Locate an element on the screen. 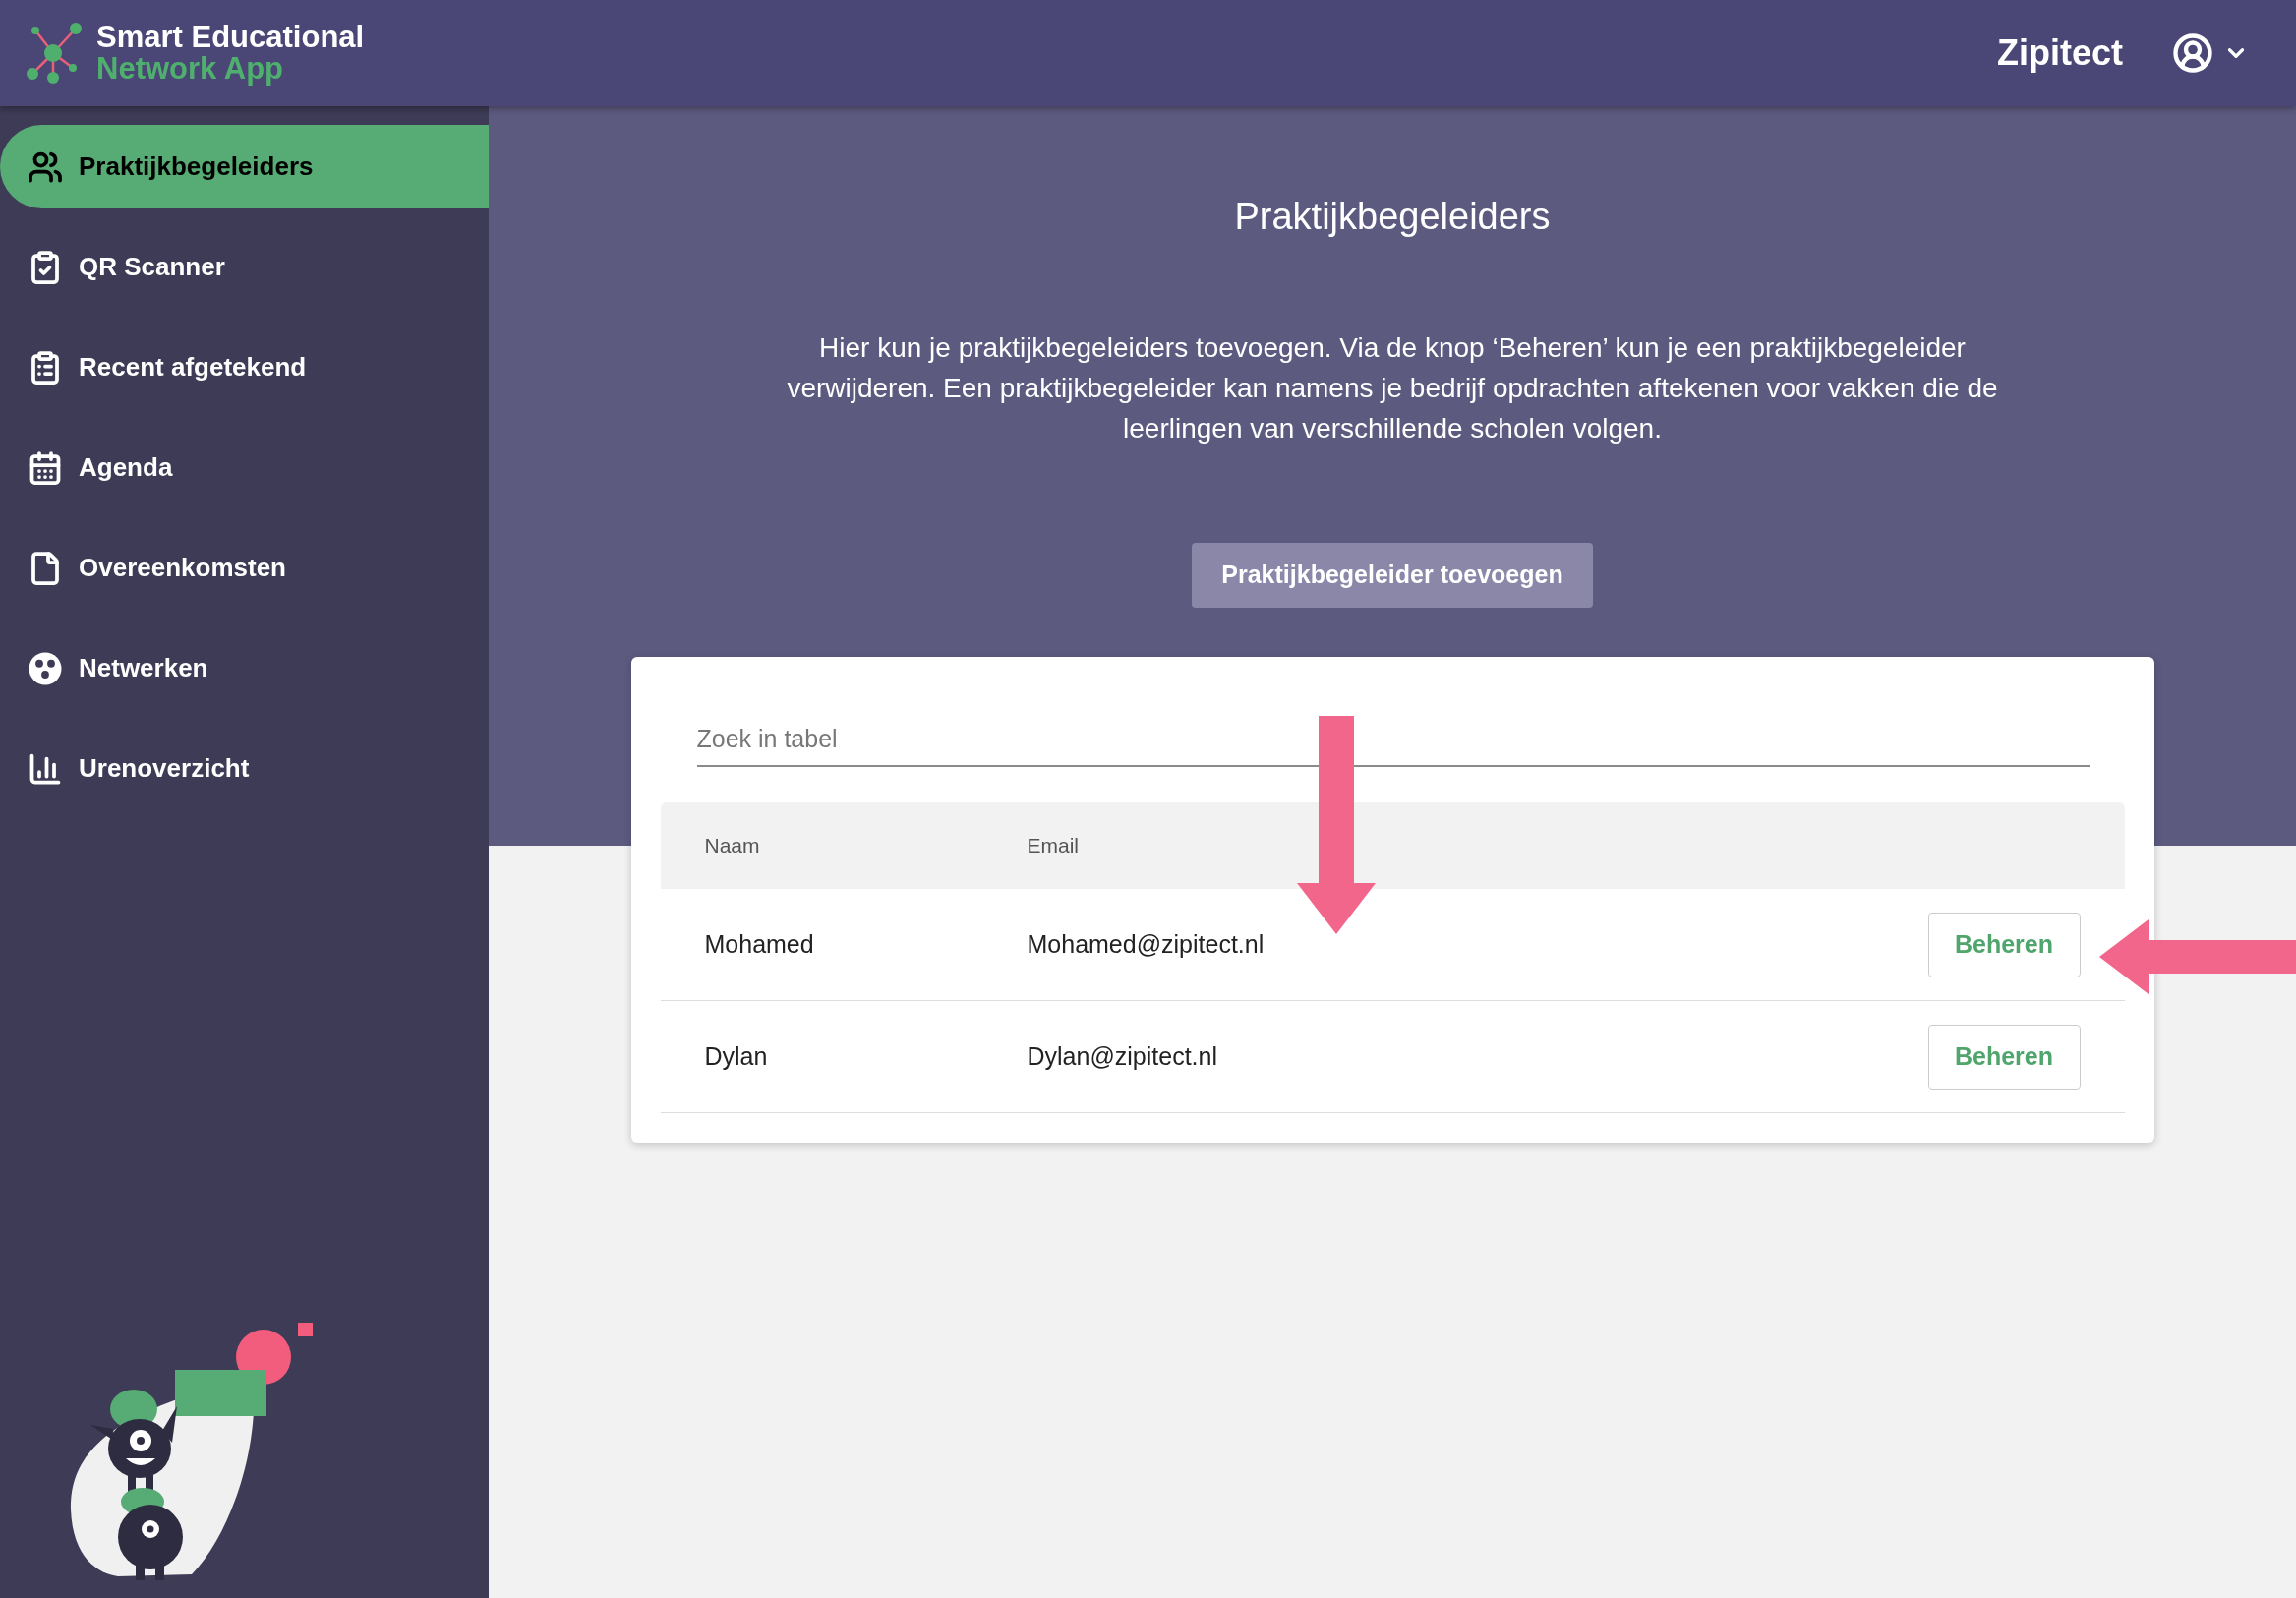 This screenshot has height=1598, width=2296. sidebar-item: Recent afgetekend is located at coordinates (244, 367).